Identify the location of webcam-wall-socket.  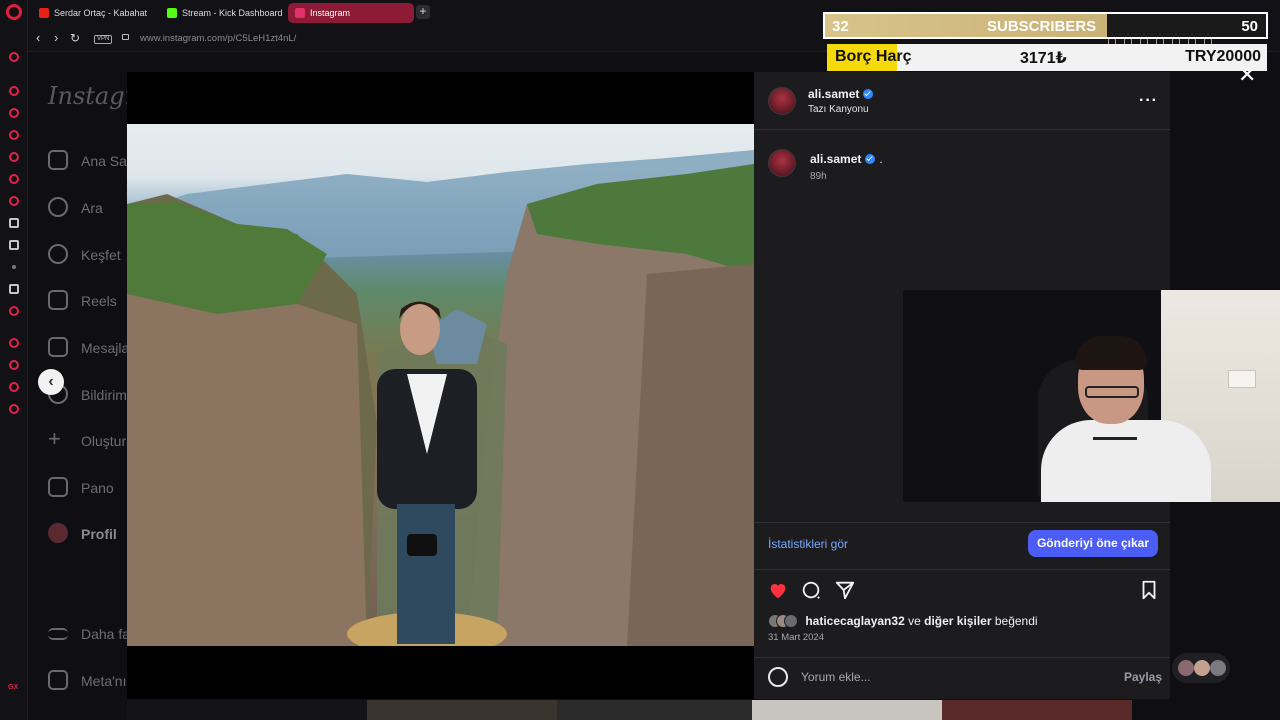
(1242, 379).